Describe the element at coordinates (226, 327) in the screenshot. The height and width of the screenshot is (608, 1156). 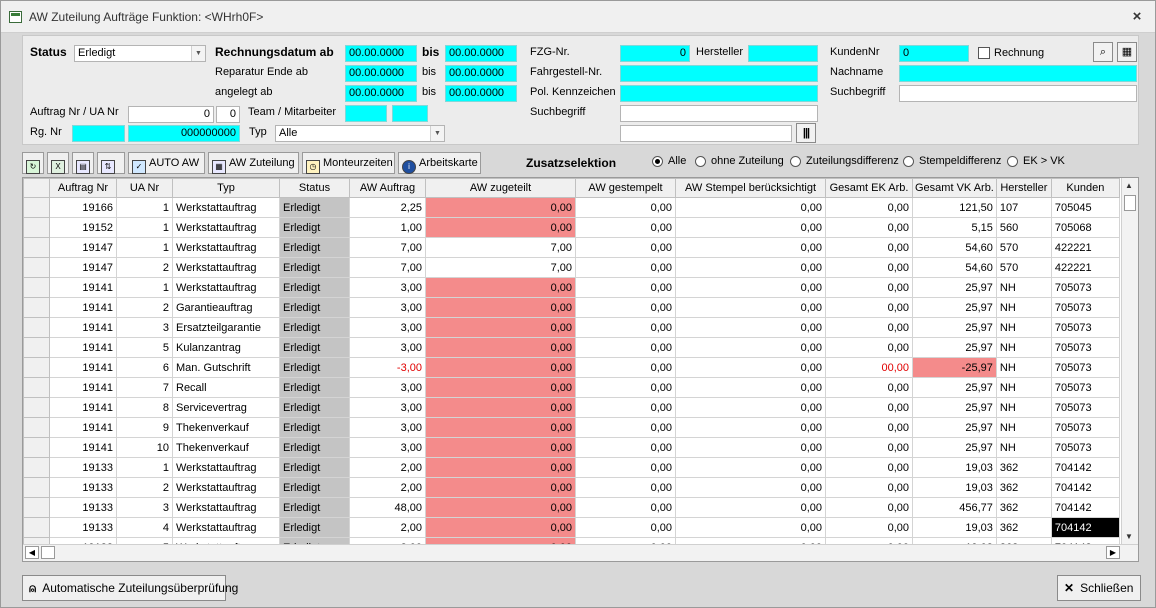
I see `table-cell: Ersatzteilgarantie` at that location.